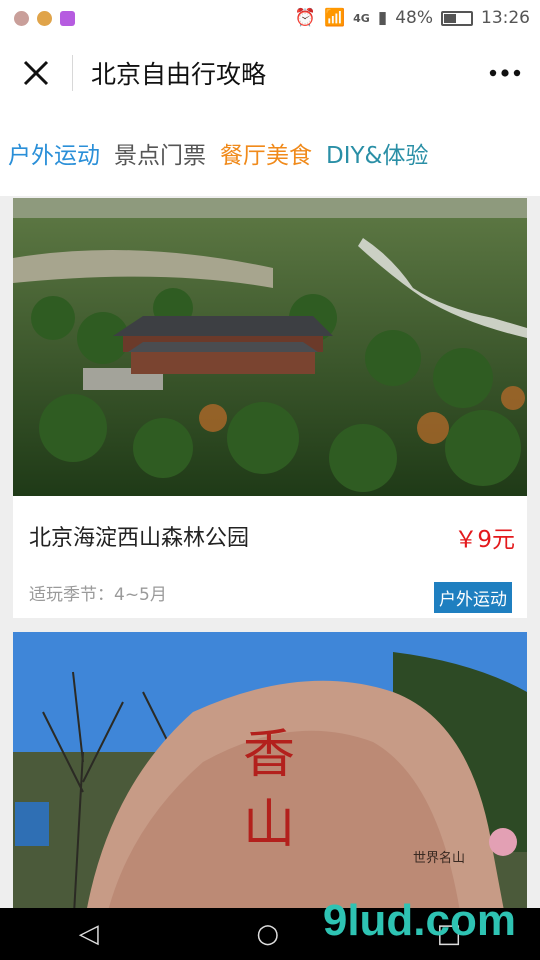 This screenshot has height=960, width=540. Describe the element at coordinates (439, 858) in the screenshot. I see `svg-text: 世界名山` at that location.